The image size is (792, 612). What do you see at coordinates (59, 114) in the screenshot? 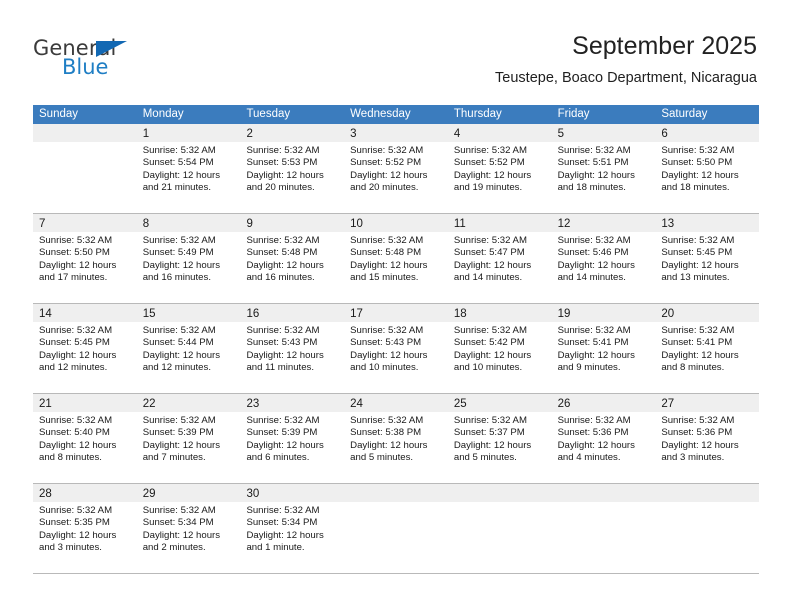
I see `weekday-header-sunday: Sunday` at bounding box center [59, 114].